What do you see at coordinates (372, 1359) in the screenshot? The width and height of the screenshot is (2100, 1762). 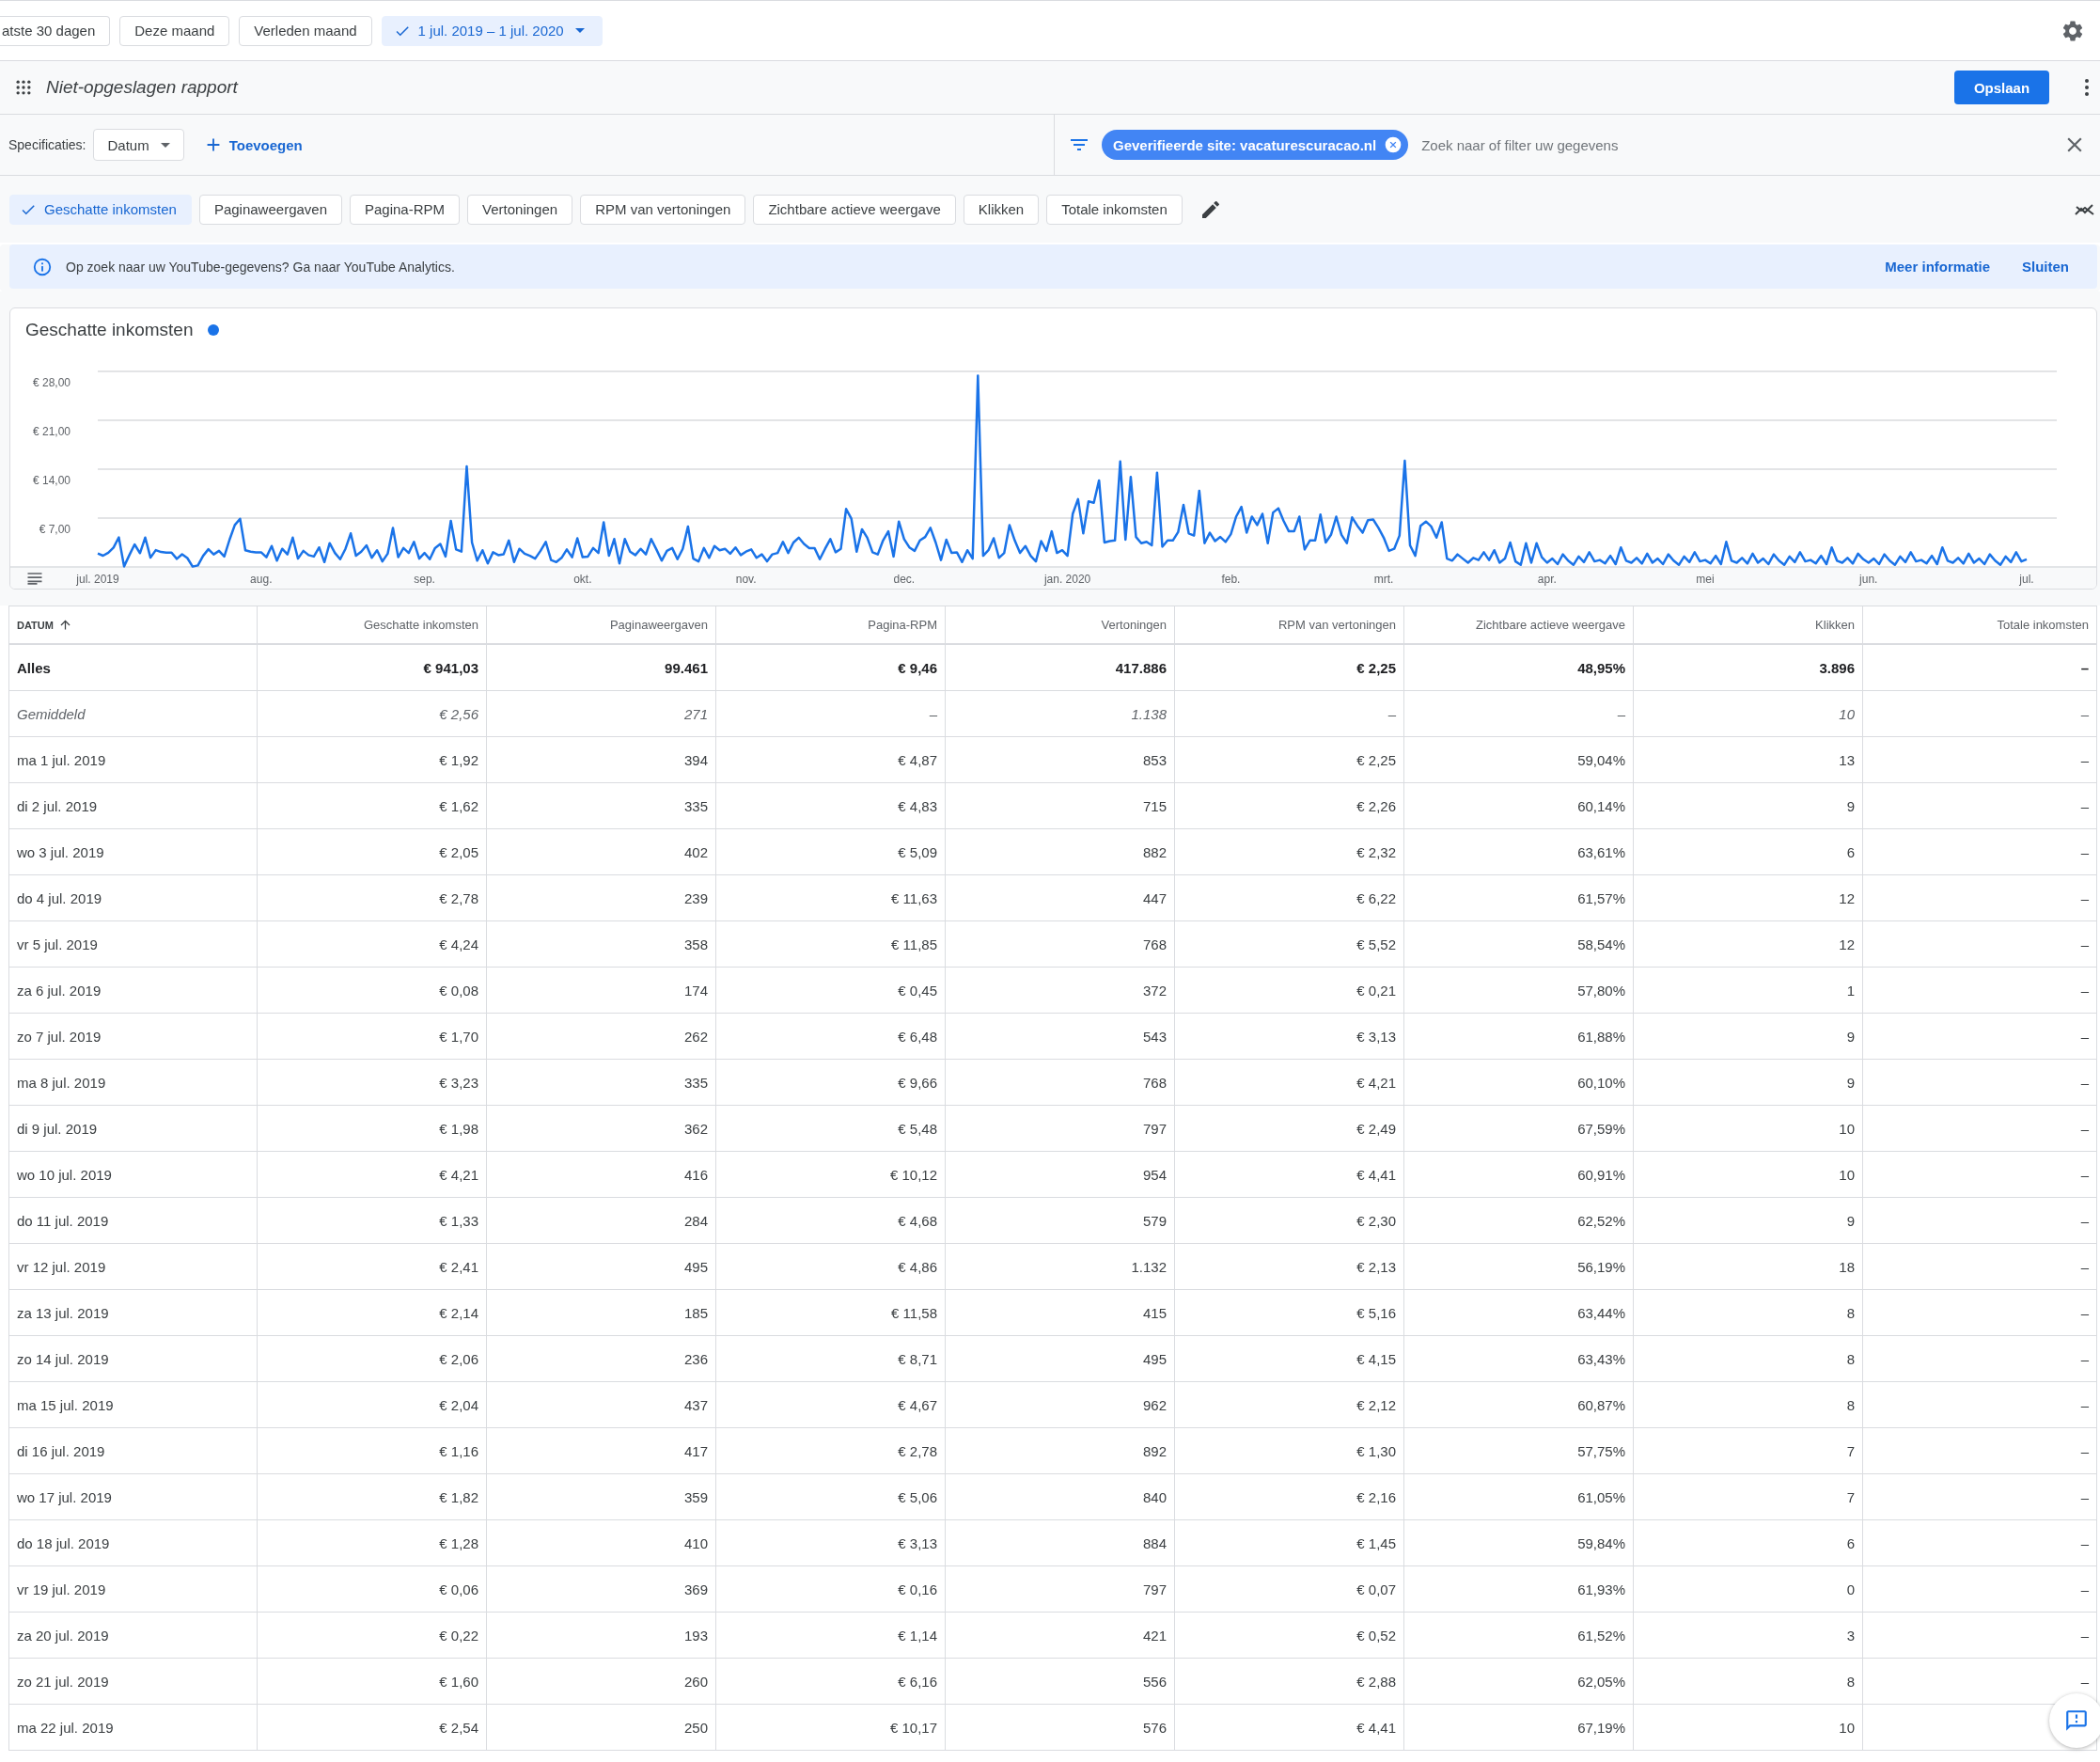 I see `table-cell: € 2,06` at bounding box center [372, 1359].